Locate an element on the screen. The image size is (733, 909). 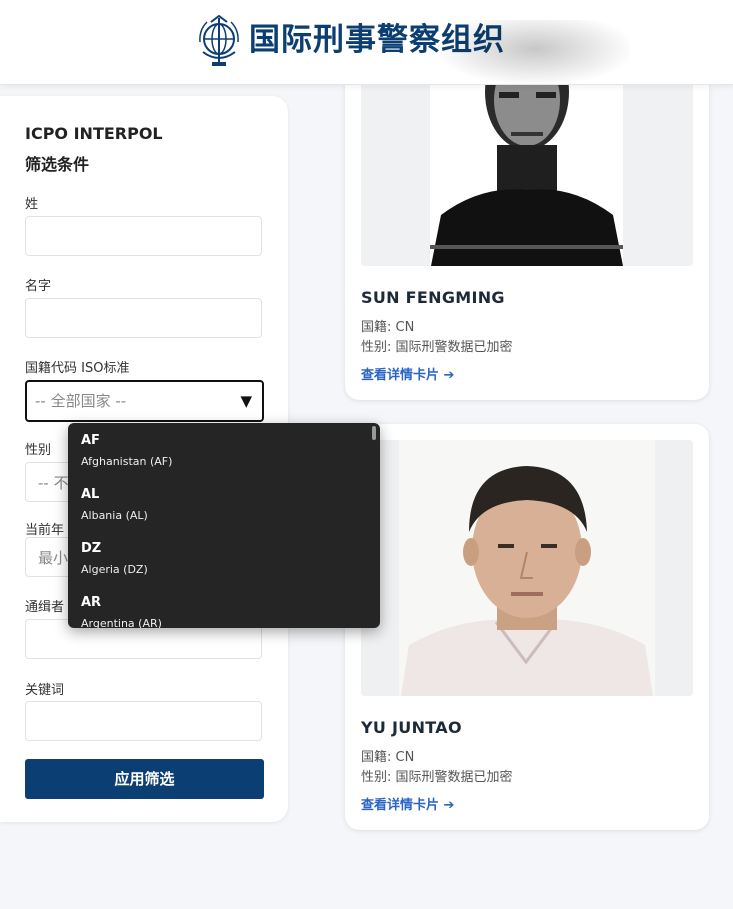
dropdown-option-dz: DZ Algeria (DZ) is located at coordinates (114, 558).